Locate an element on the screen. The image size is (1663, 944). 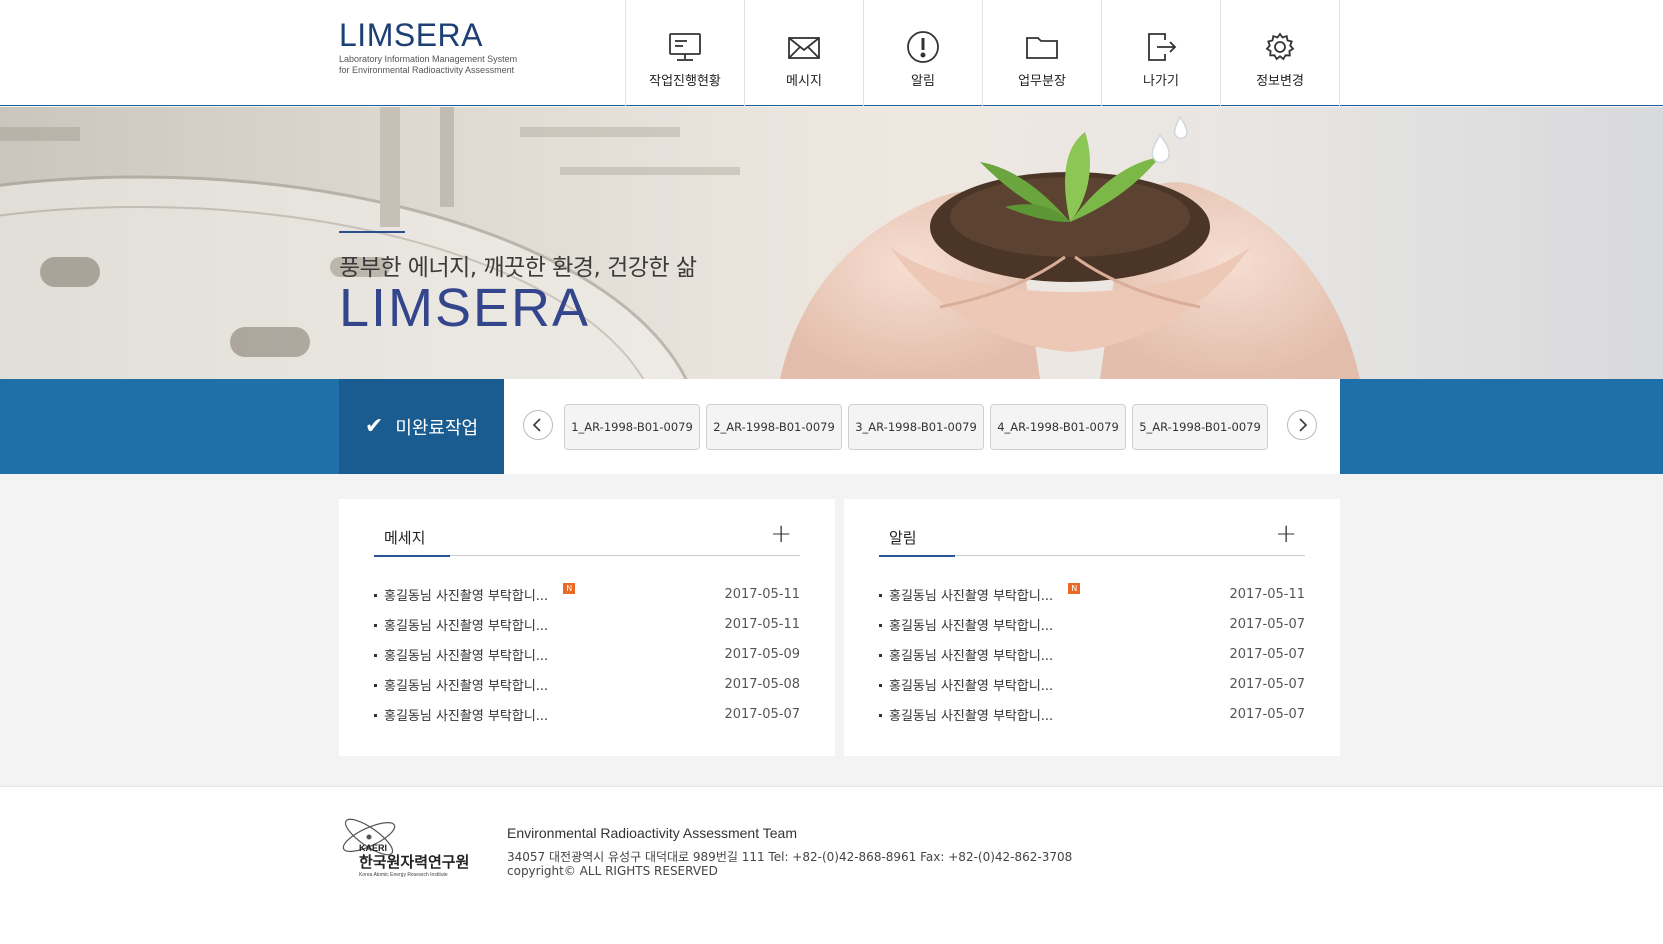
check-icon: ✔ is located at coordinates (374, 426).